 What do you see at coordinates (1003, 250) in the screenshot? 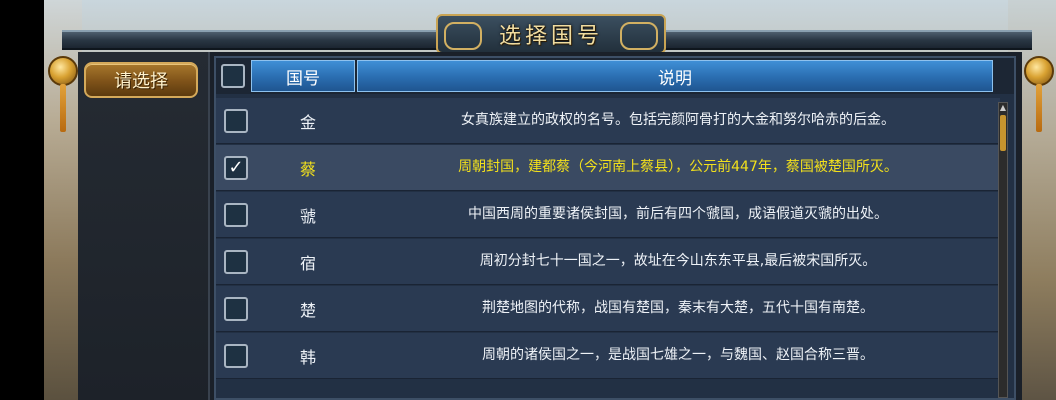
I see `vertical-scrollbar: ▲` at bounding box center [1003, 250].